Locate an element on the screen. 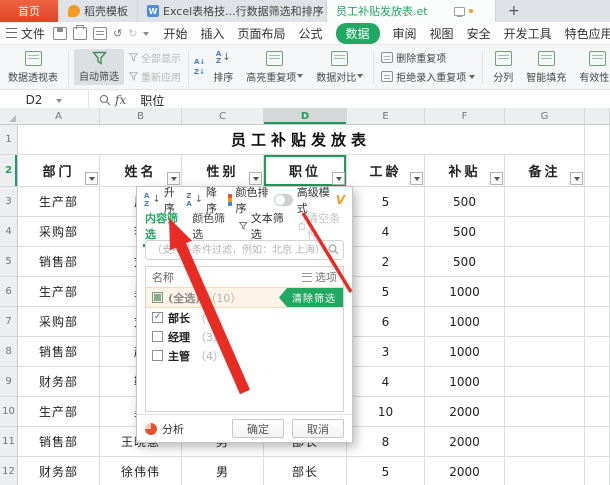  fx-icon: fx is located at coordinates (120, 100).